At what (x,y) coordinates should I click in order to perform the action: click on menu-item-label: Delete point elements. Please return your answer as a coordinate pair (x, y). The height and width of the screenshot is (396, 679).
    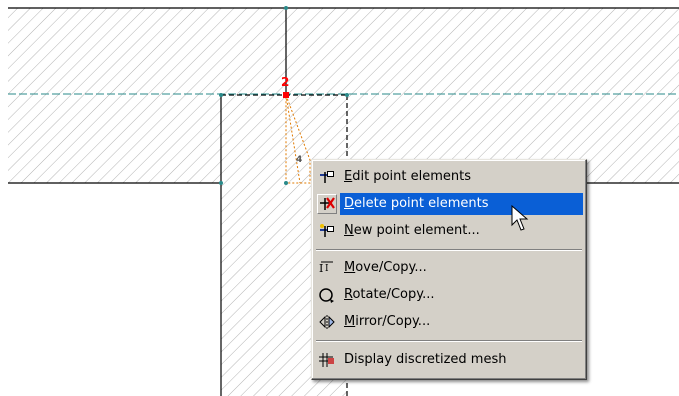
    Looking at the image, I should click on (461, 204).